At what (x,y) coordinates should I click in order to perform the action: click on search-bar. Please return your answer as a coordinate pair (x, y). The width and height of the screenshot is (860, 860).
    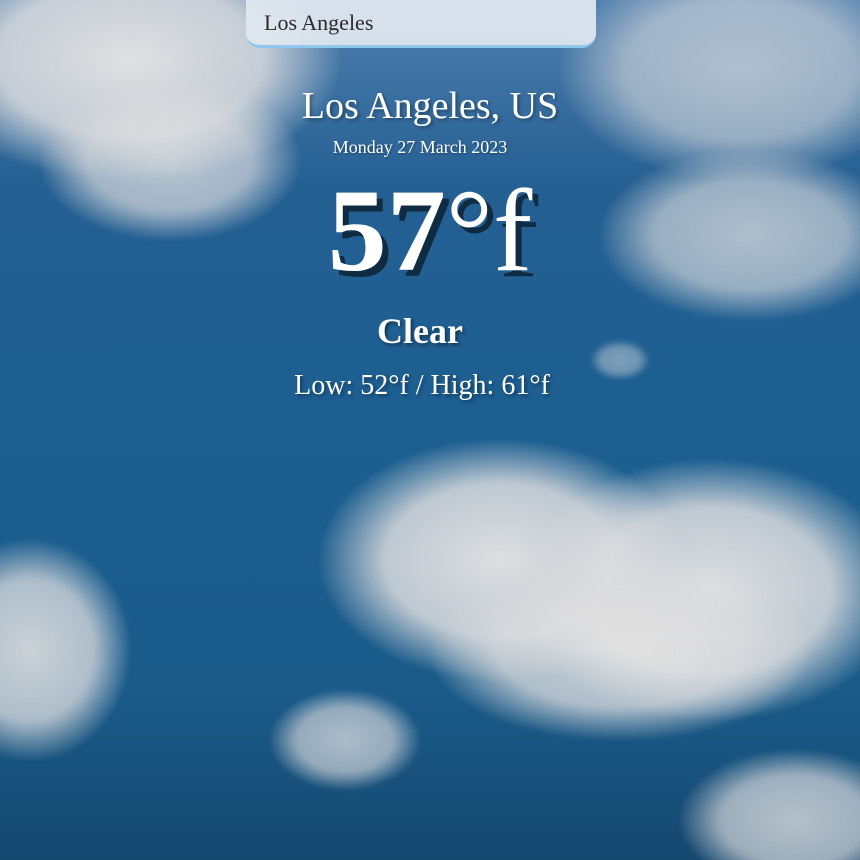
    Looking at the image, I should click on (421, 24).